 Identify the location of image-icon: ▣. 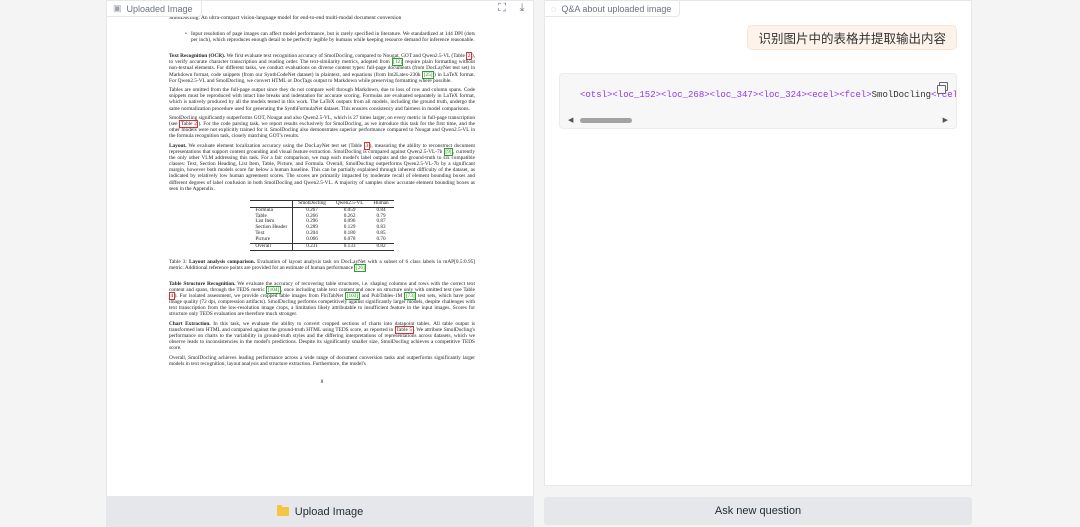
(117, 8).